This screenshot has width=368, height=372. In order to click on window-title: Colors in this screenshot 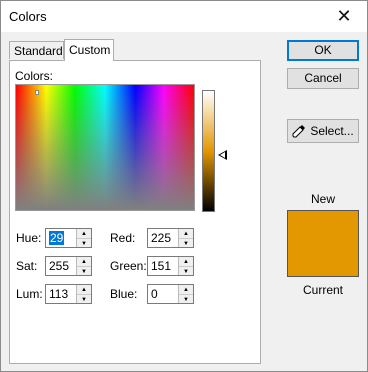, I will do `click(28, 16)`.